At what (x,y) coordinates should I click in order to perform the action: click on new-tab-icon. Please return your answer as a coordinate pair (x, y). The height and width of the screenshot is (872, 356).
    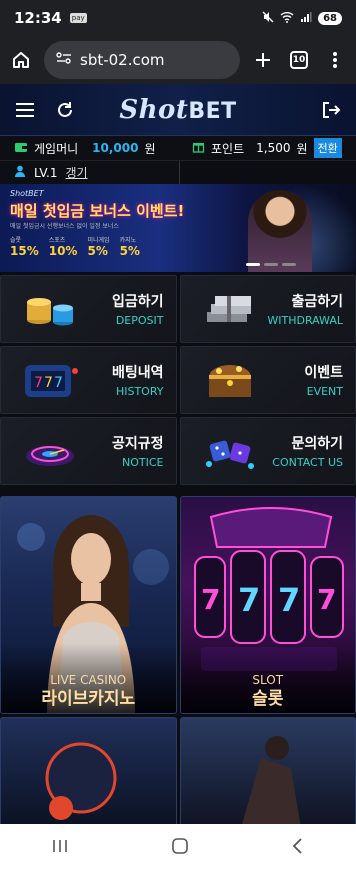
    Looking at the image, I should click on (263, 60).